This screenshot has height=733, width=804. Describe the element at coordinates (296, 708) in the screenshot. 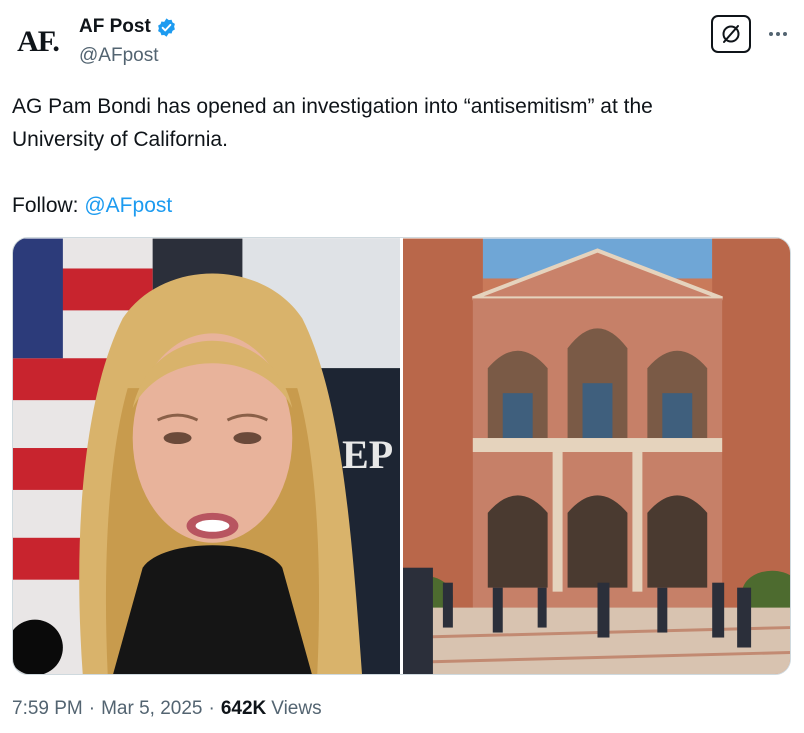

I see `views-label: Views` at that location.